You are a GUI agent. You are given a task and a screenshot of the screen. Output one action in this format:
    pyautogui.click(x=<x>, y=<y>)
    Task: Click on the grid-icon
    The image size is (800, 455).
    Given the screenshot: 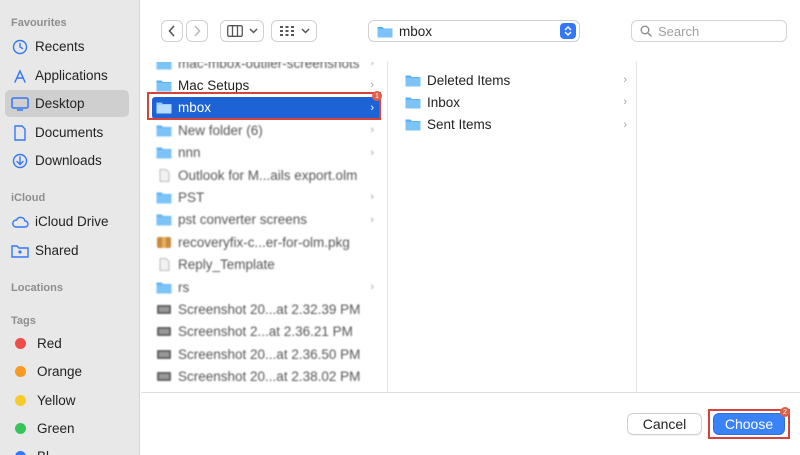 What is the action you would take?
    pyautogui.click(x=286, y=31)
    